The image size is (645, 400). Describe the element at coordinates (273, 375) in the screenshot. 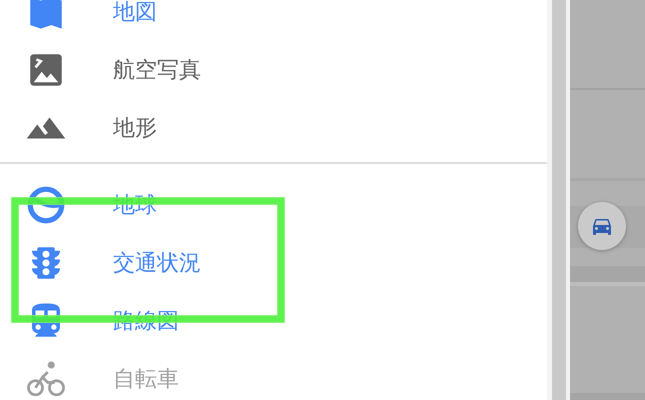

I see `menu-item: 自転車` at that location.